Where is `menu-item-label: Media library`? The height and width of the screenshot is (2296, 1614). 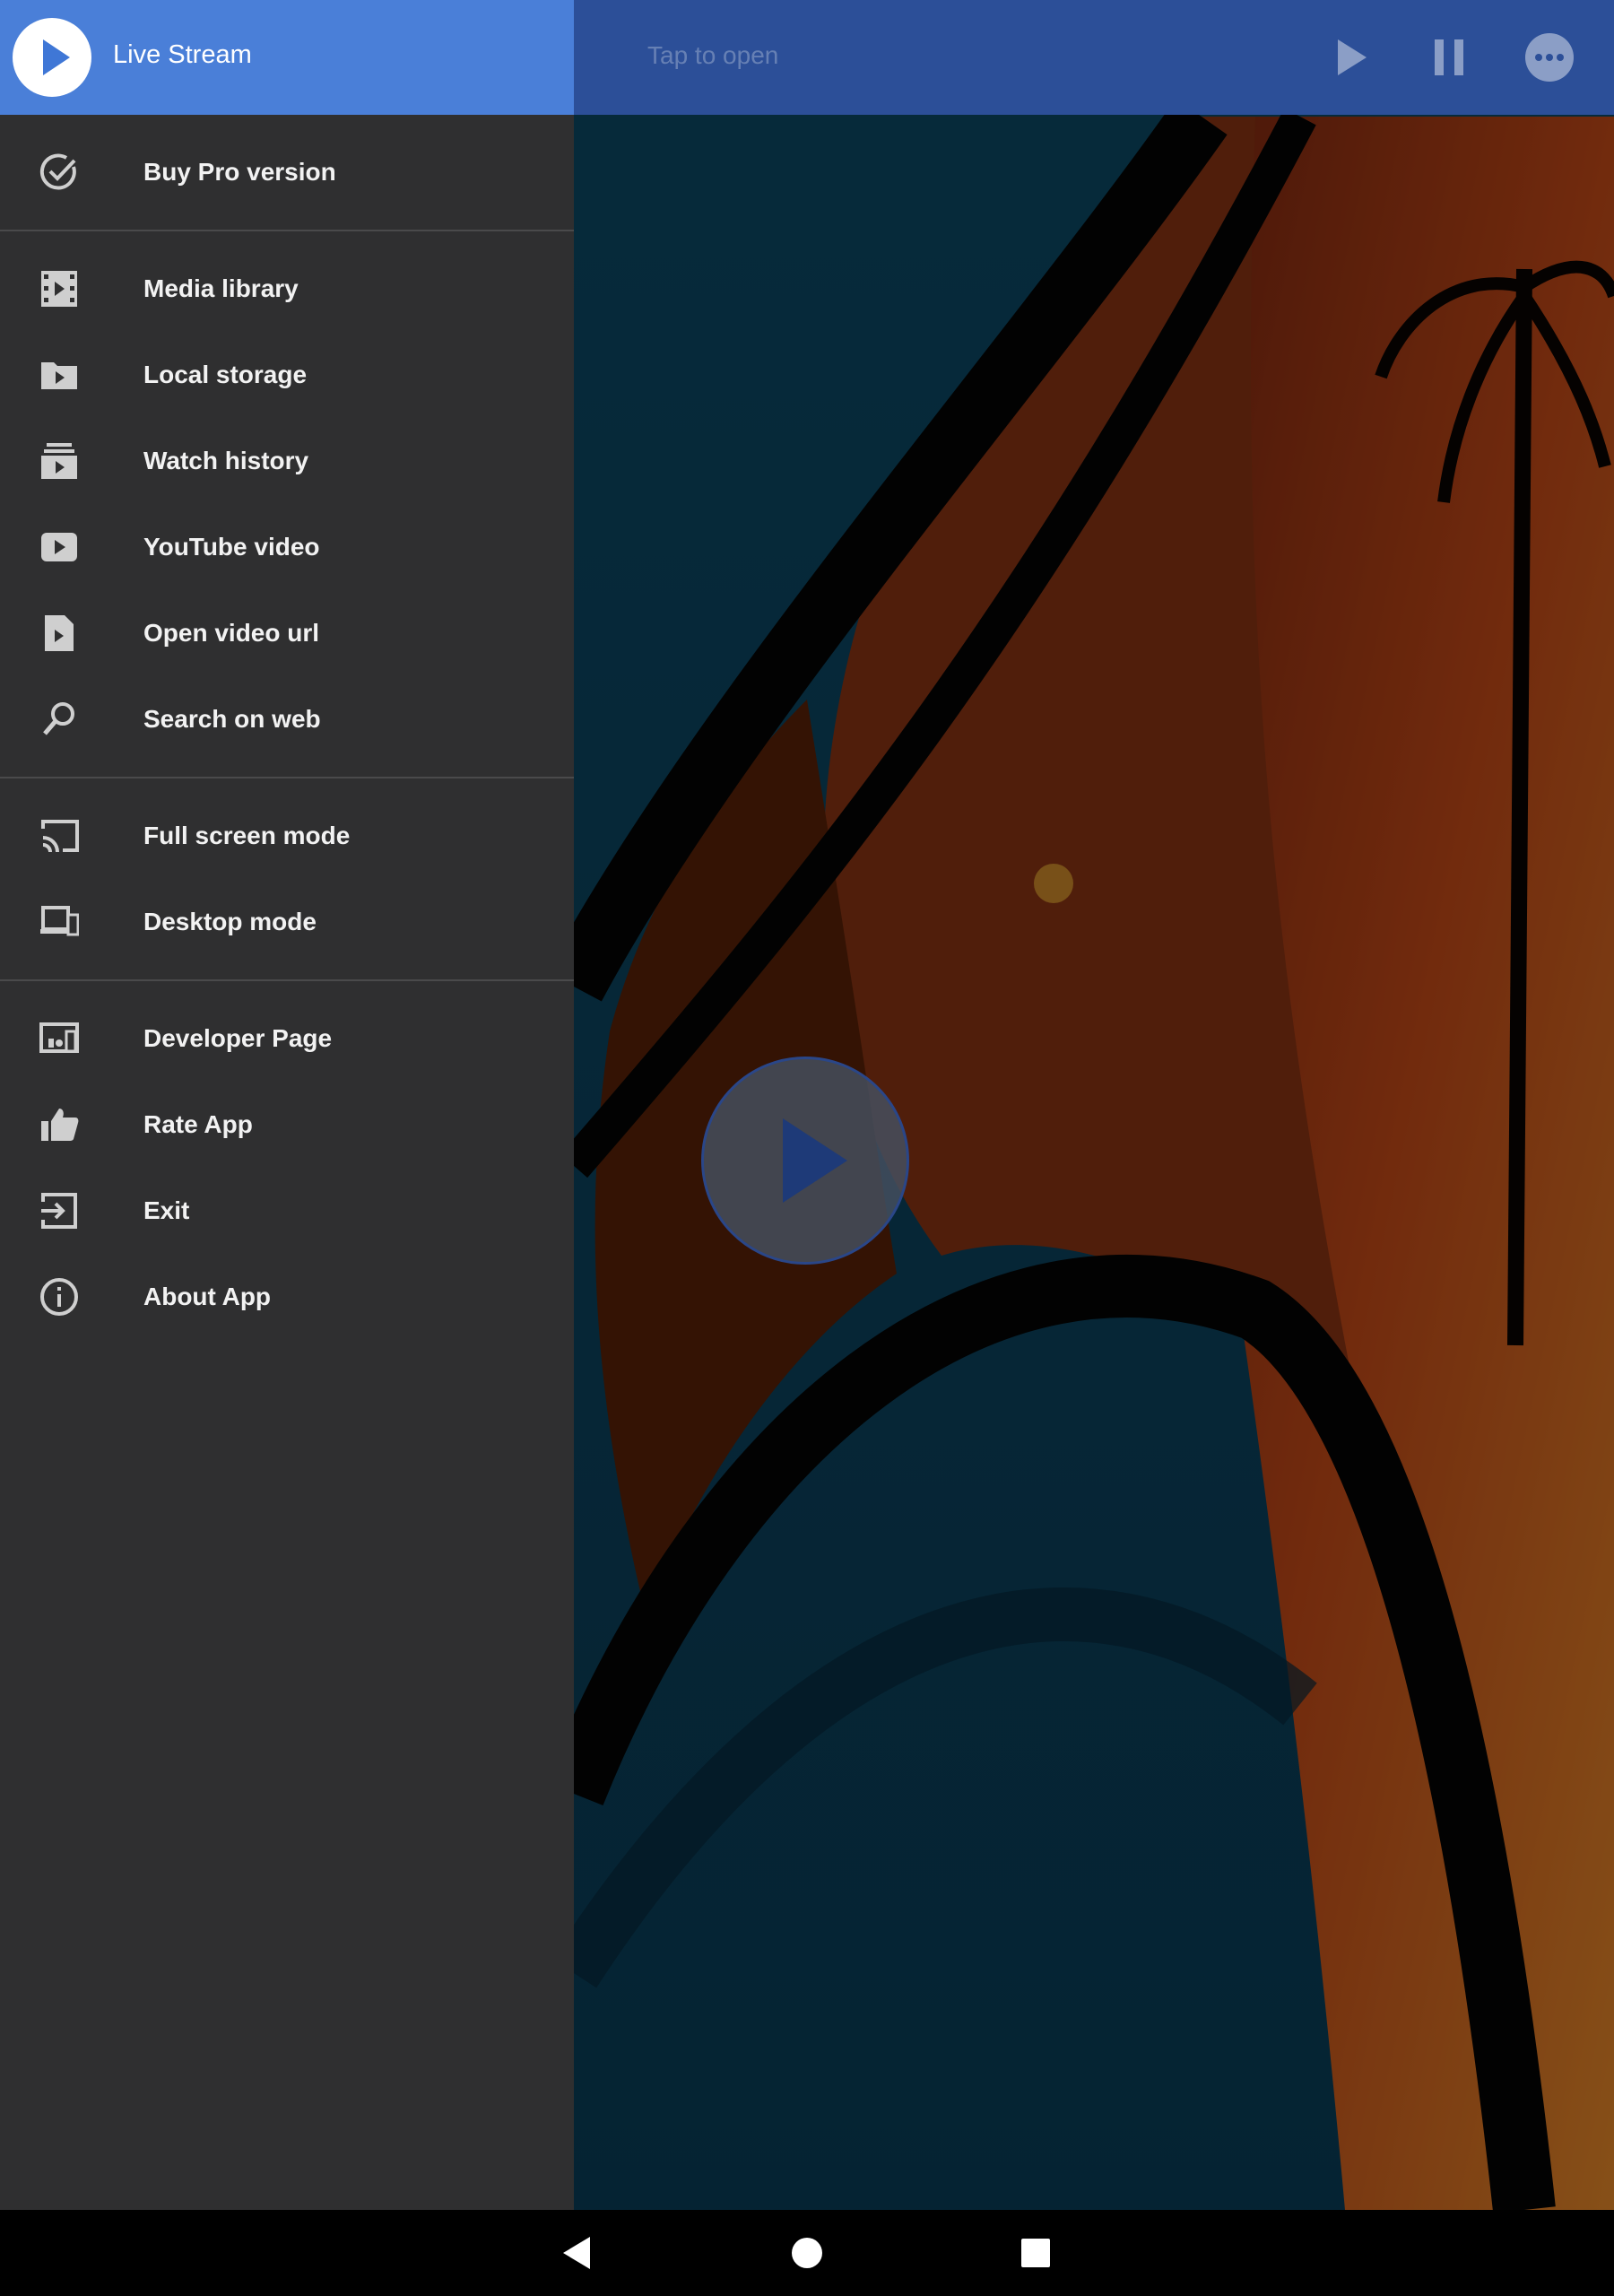 menu-item-label: Media library is located at coordinates (221, 288).